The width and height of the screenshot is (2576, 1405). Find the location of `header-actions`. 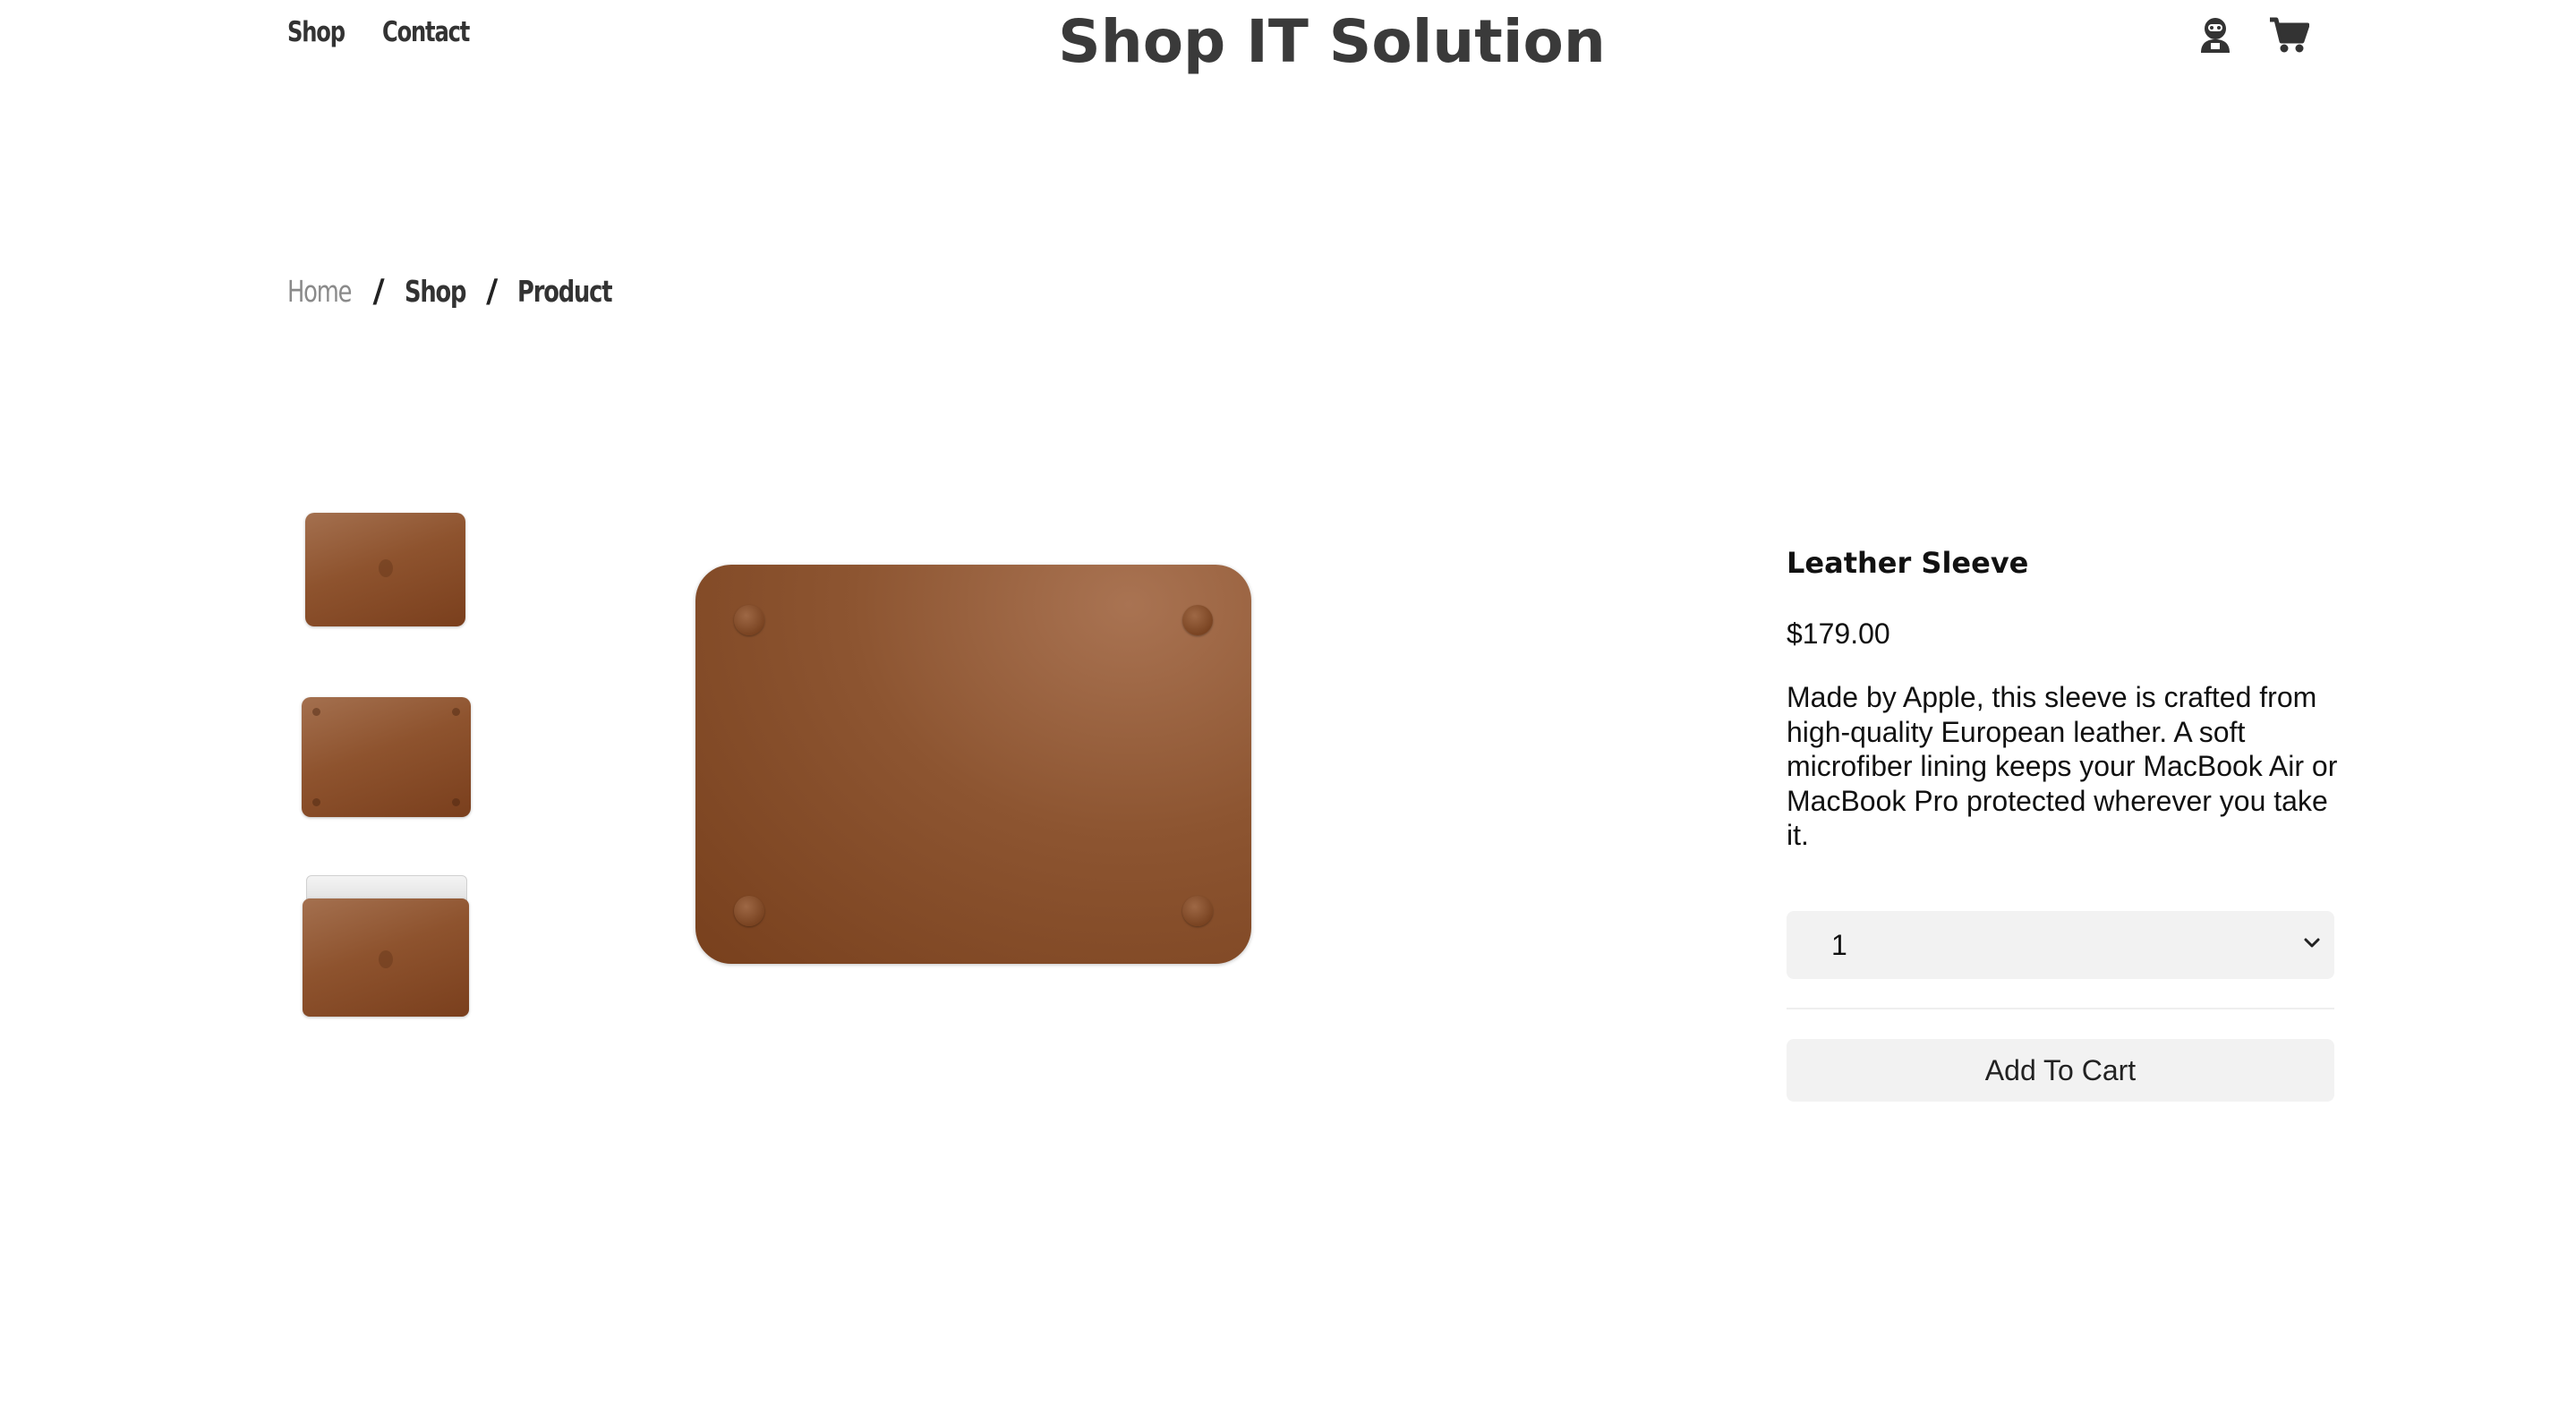

header-actions is located at coordinates (2252, 34).